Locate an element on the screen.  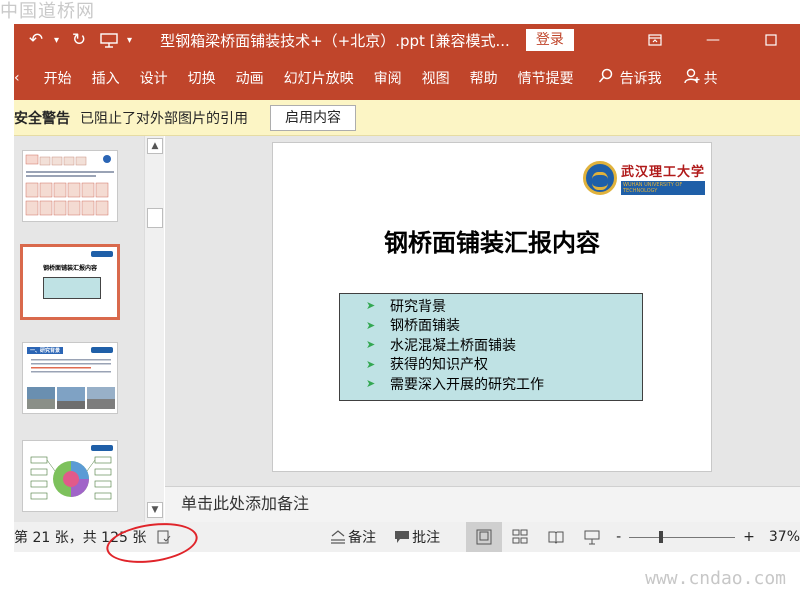
bullet-item: ➤ 需要深入开展的研究工作 is located at coordinates (455, 384).